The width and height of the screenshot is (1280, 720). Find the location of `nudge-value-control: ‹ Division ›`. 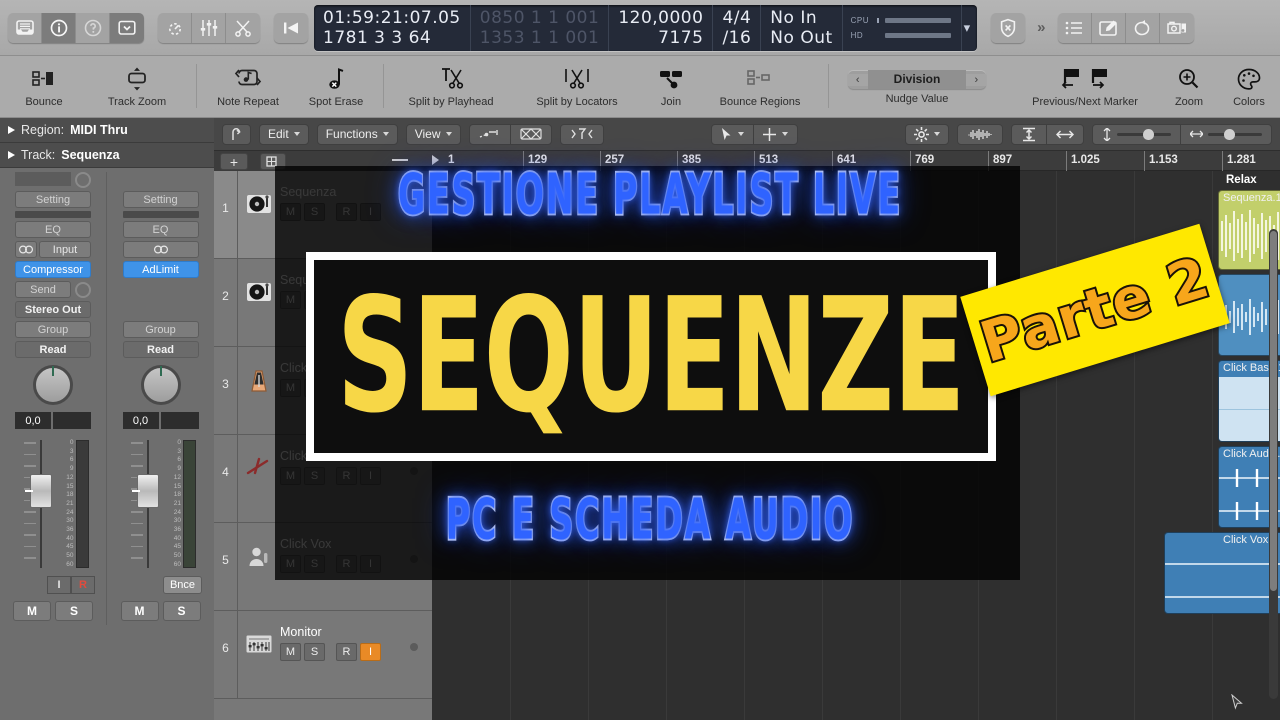

nudge-value-control: ‹ Division › is located at coordinates (917, 79).